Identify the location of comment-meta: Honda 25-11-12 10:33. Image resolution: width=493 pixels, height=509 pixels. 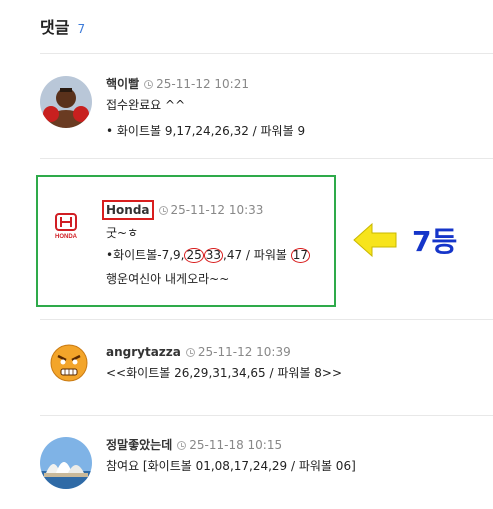
(206, 210).